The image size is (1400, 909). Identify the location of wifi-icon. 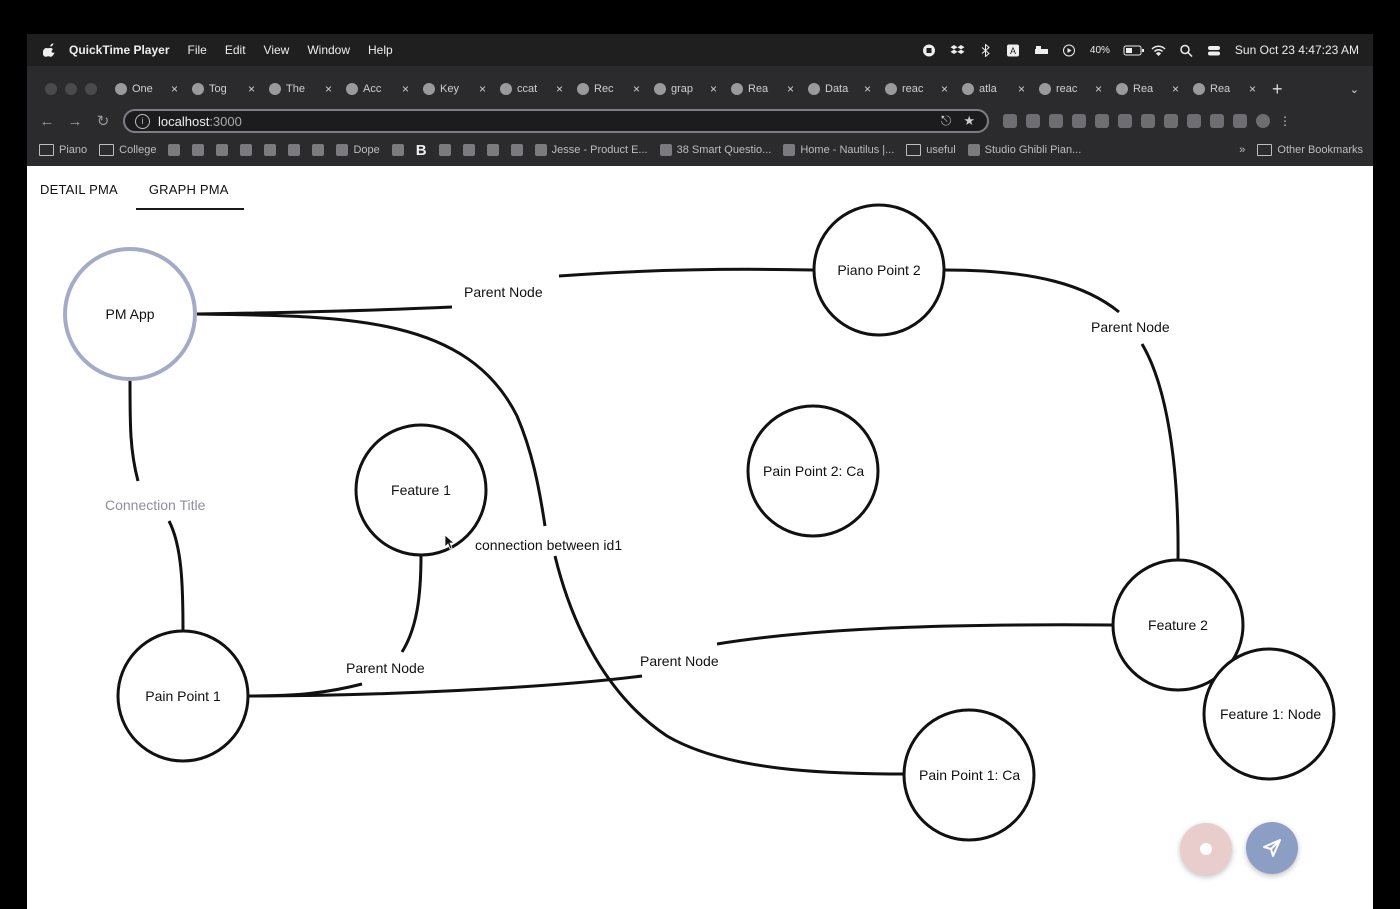
(1158, 50).